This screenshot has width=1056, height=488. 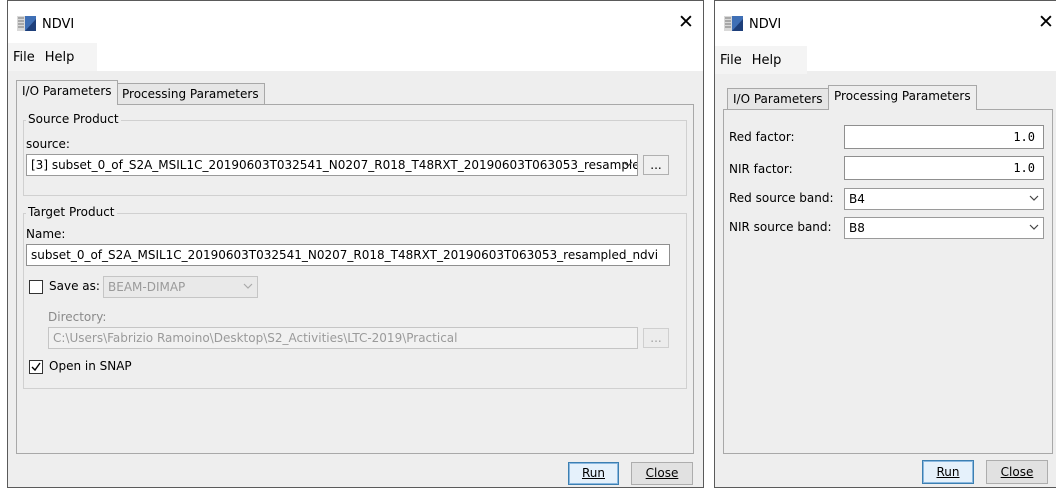 I want to click on red-source-band-label: Red source band:, so click(x=781, y=198).